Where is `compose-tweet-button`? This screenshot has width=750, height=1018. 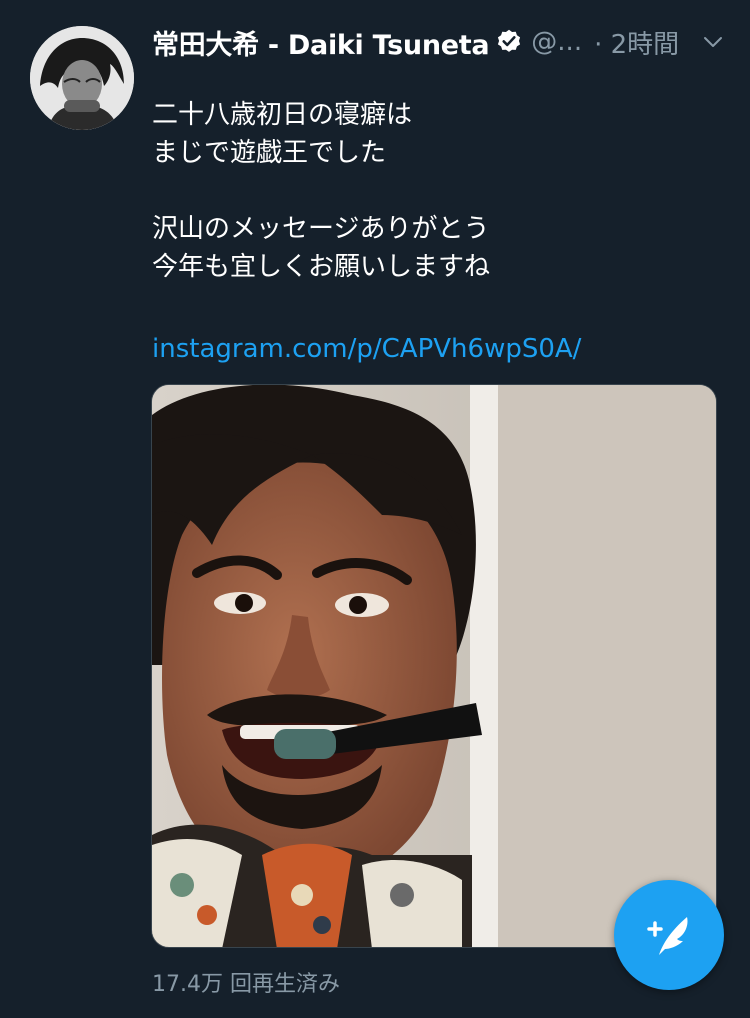 compose-tweet-button is located at coordinates (669, 935).